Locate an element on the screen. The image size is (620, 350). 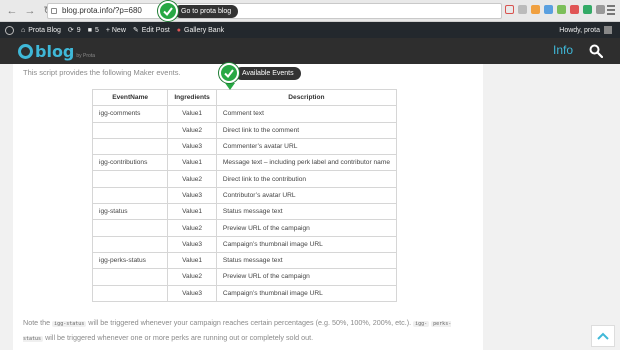
gallery-bank-label: Gallery Bank is located at coordinates (204, 30).